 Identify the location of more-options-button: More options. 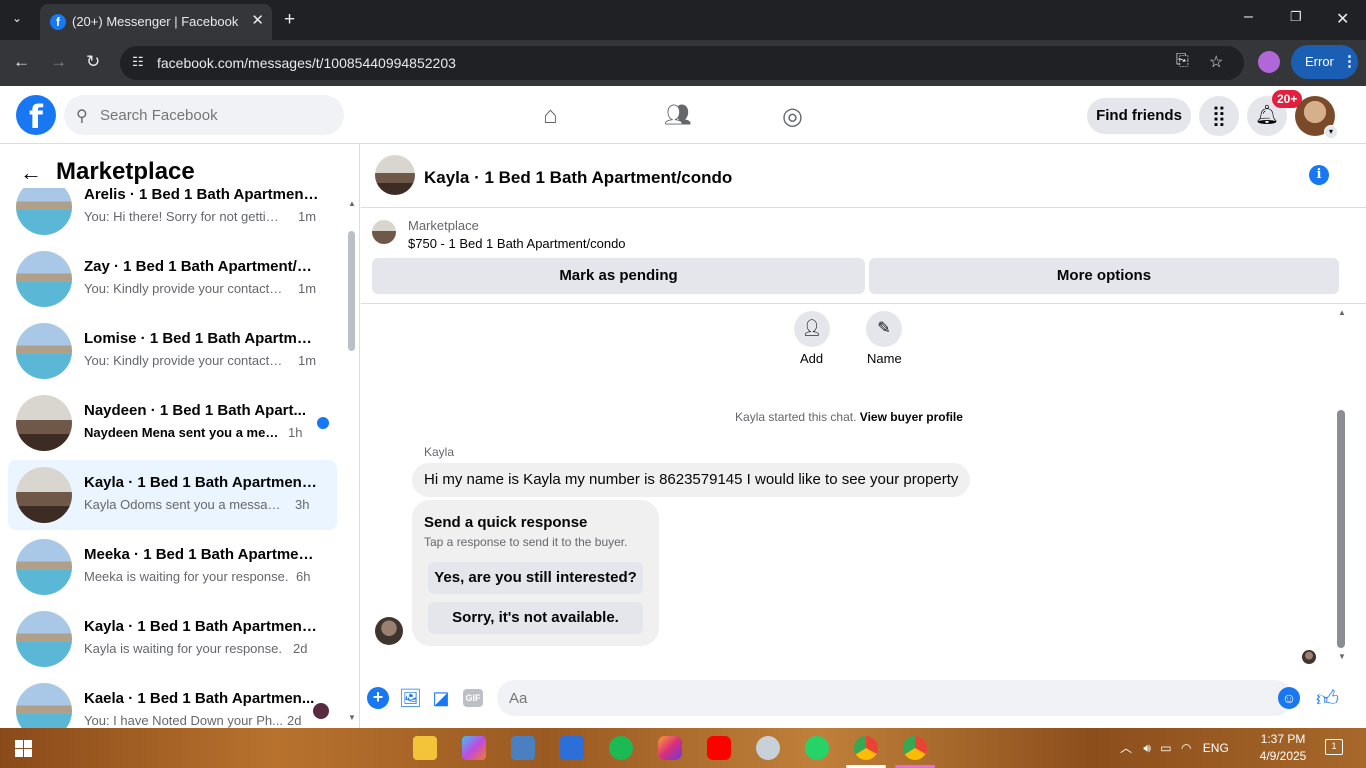
(1104, 276).